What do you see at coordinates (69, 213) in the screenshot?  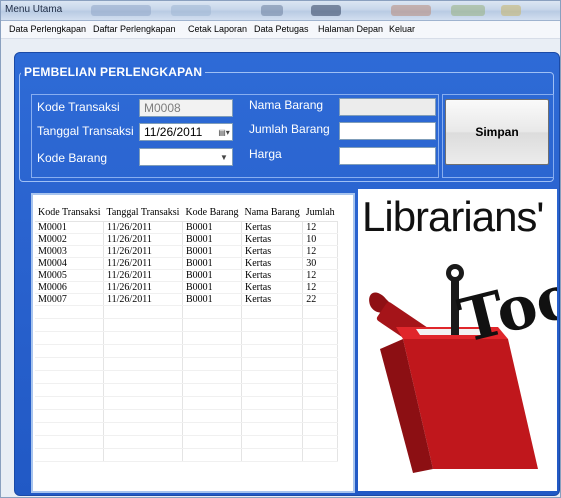 I see `column-header-kode-transaksi: Kode Transaksi` at bounding box center [69, 213].